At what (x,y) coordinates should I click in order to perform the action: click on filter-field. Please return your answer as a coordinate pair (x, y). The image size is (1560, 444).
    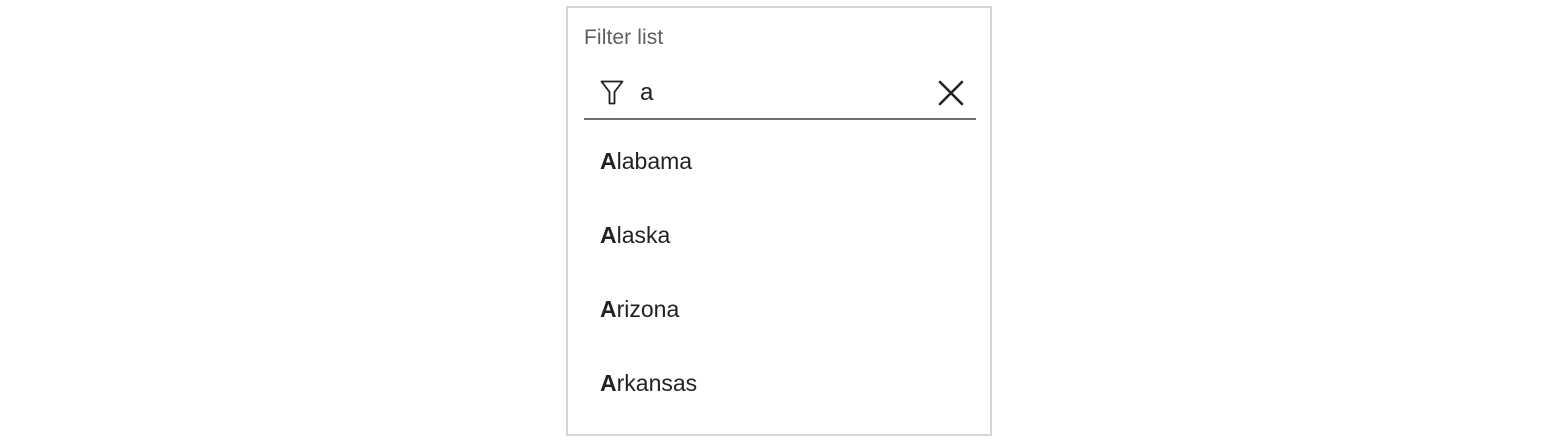
    Looking at the image, I should click on (780, 93).